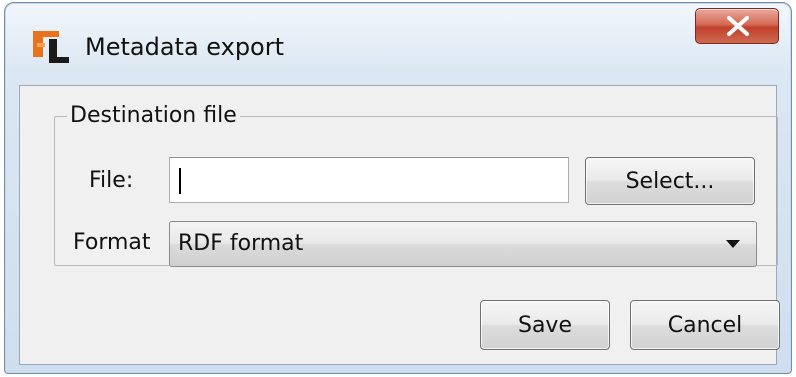 The height and width of the screenshot is (377, 796). I want to click on format-selected-value: RDF format, so click(241, 243).